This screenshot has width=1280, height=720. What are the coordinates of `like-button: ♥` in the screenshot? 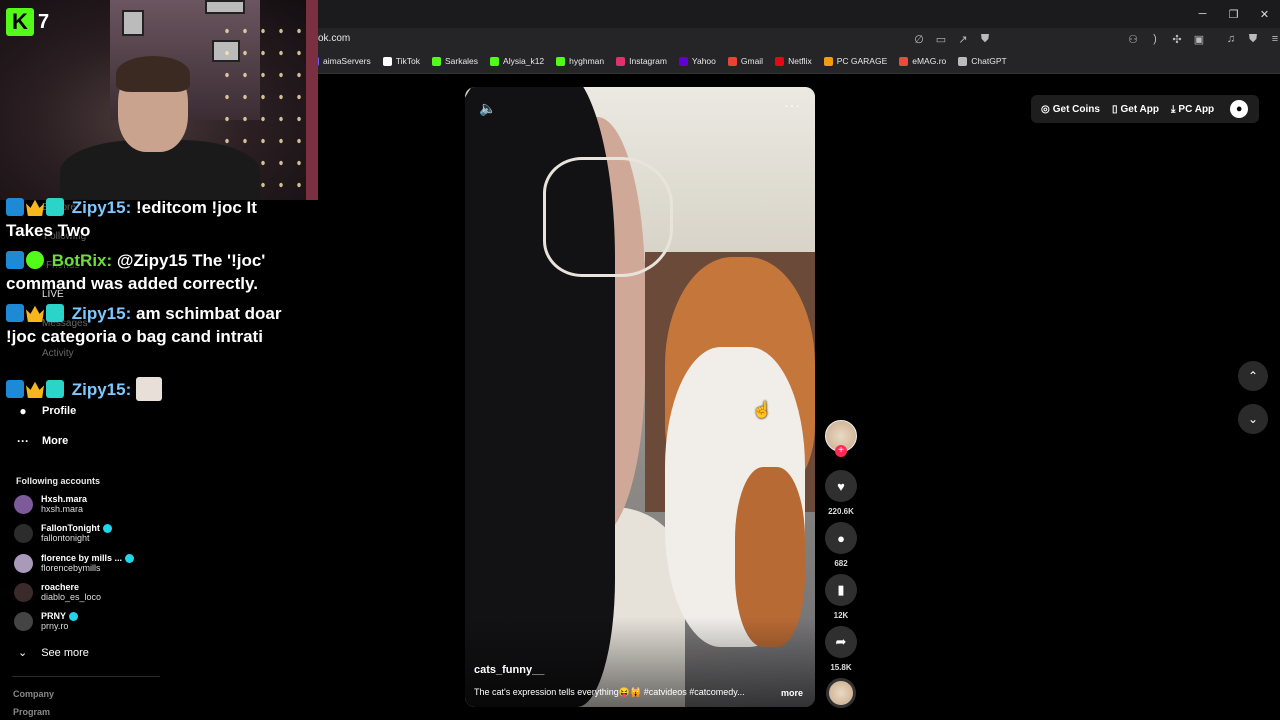 It's located at (841, 486).